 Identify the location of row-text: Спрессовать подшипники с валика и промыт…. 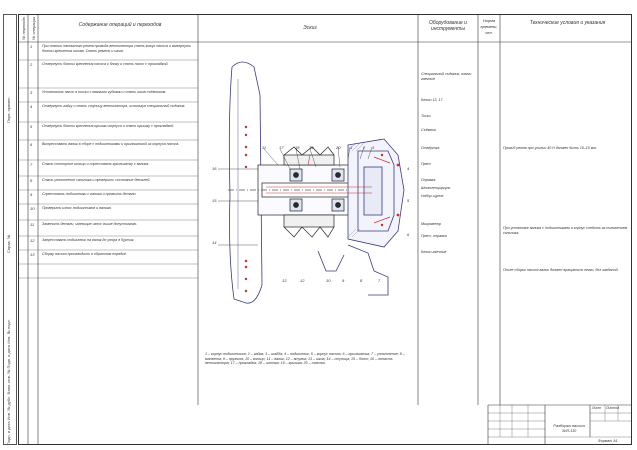
(89, 194).